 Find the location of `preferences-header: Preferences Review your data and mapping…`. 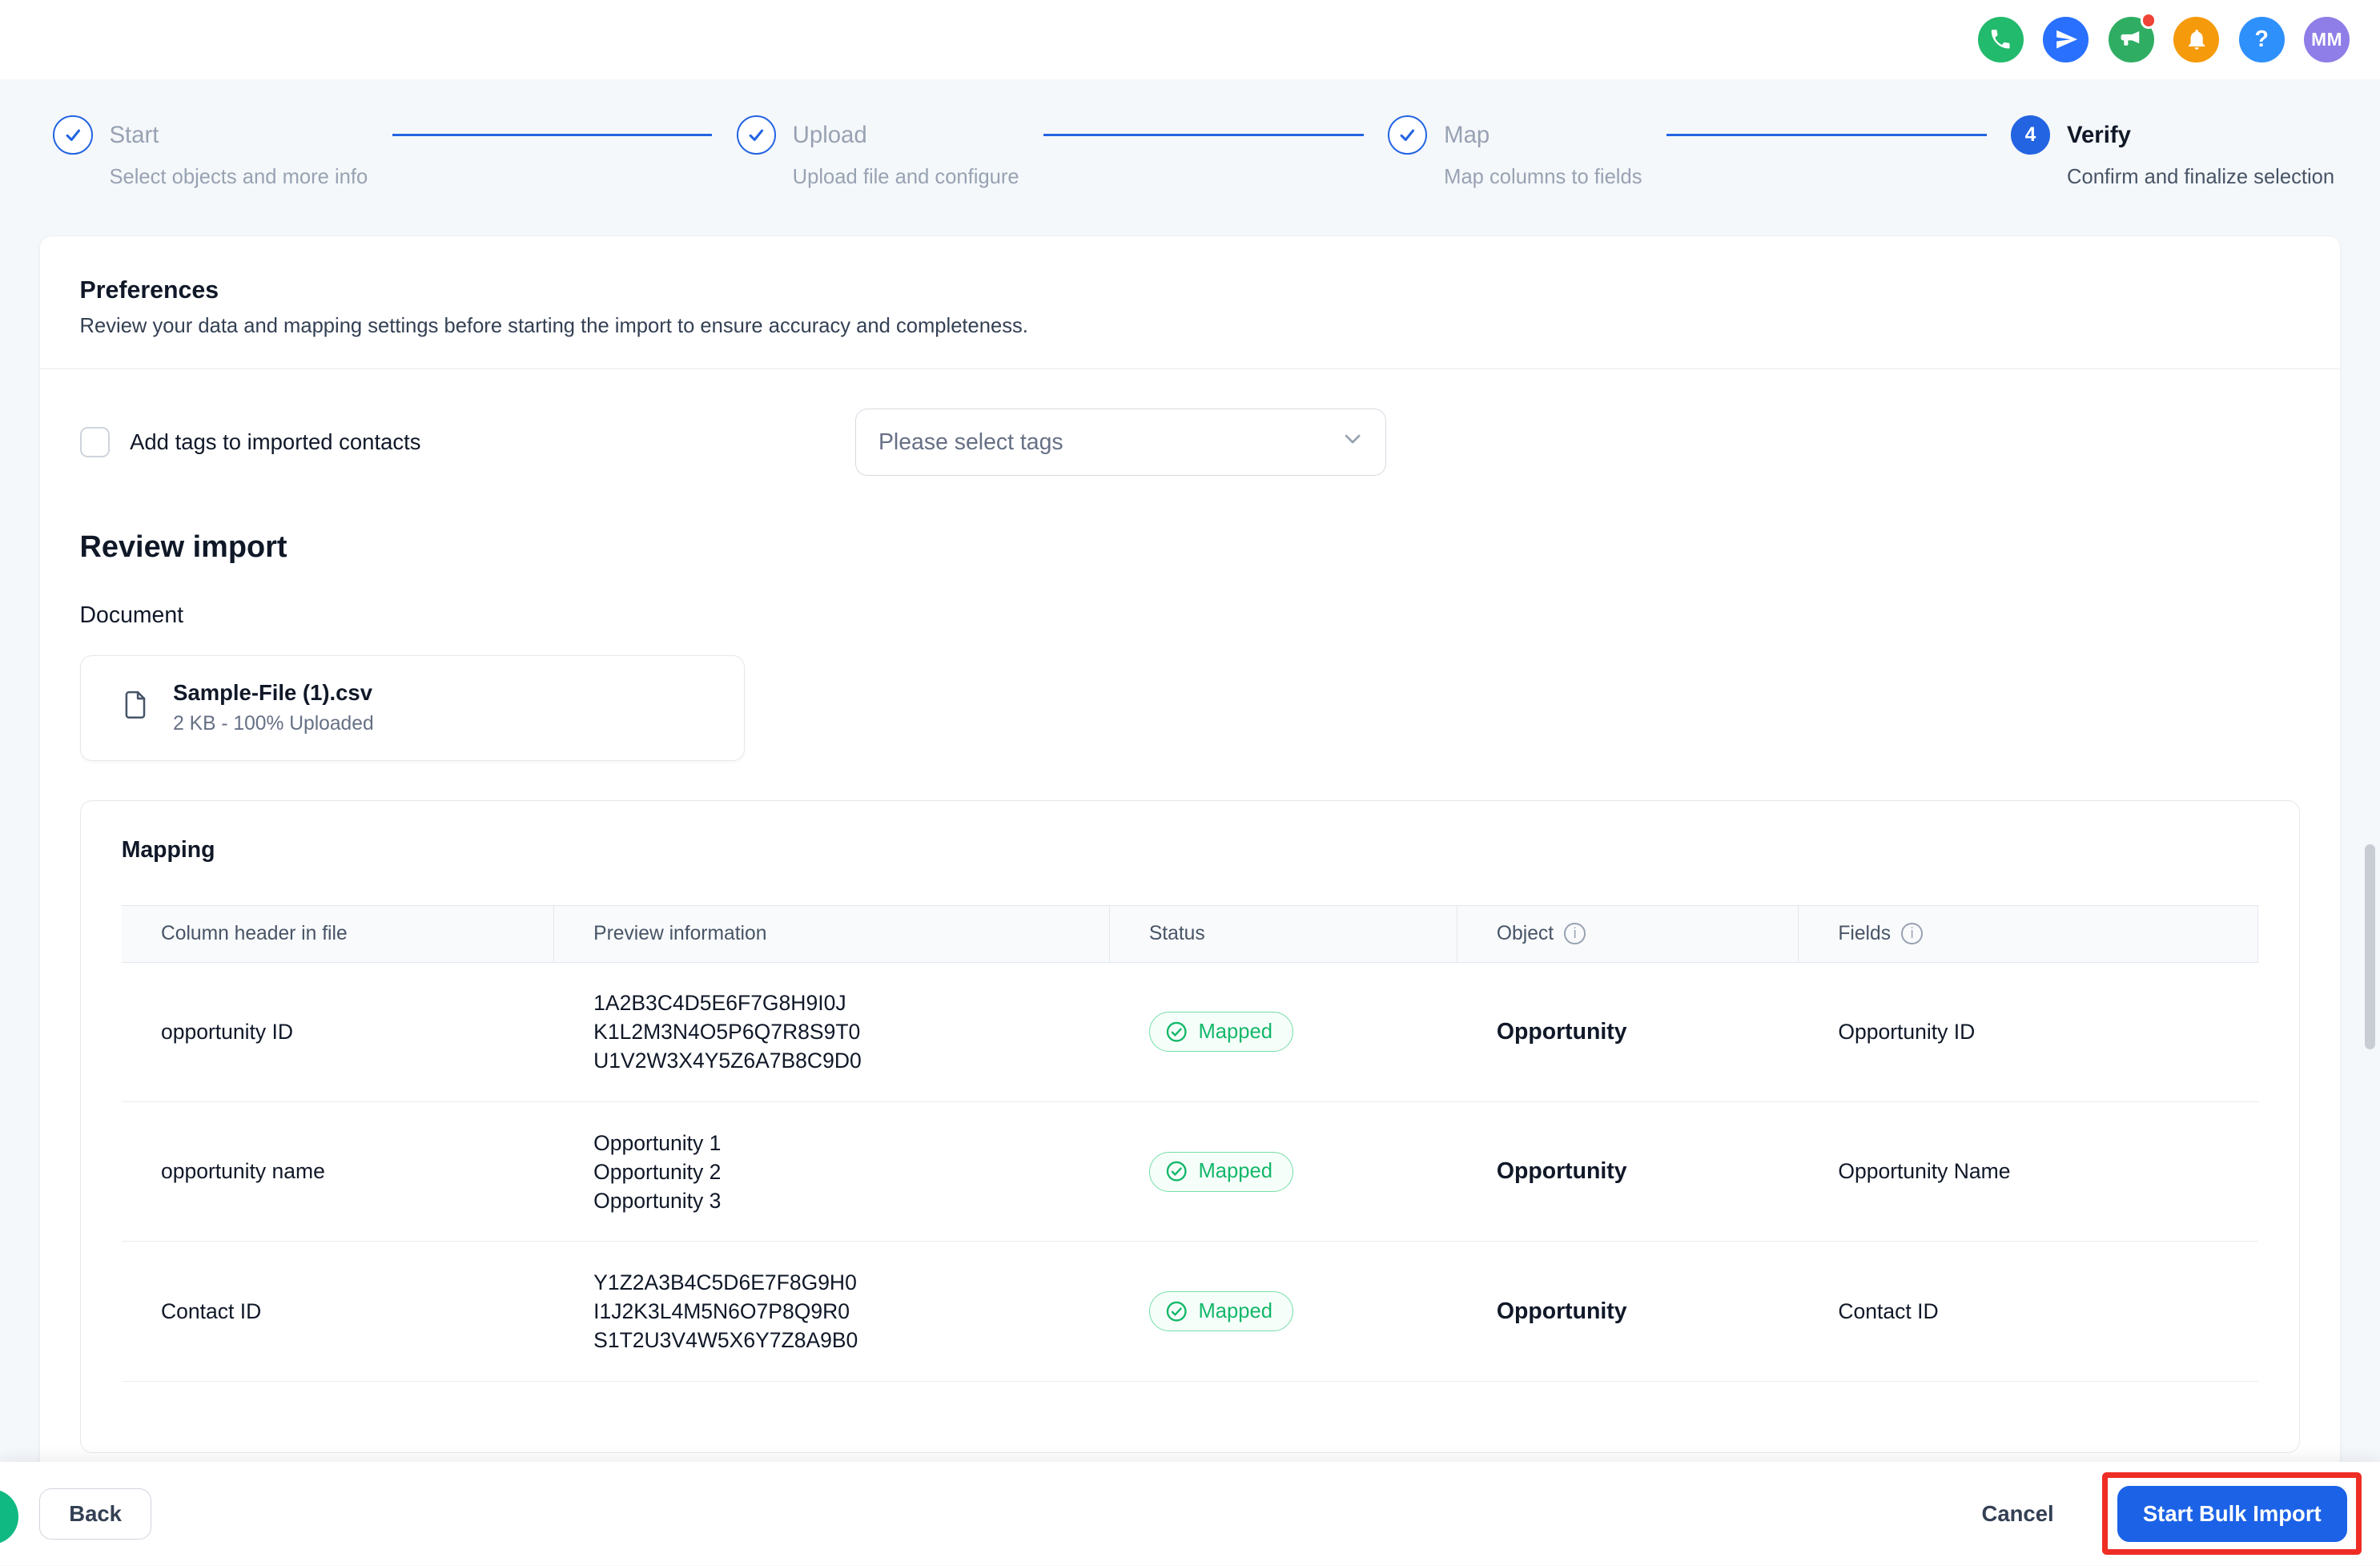

preferences-header: Preferences Review your data and mapping… is located at coordinates (1190, 303).